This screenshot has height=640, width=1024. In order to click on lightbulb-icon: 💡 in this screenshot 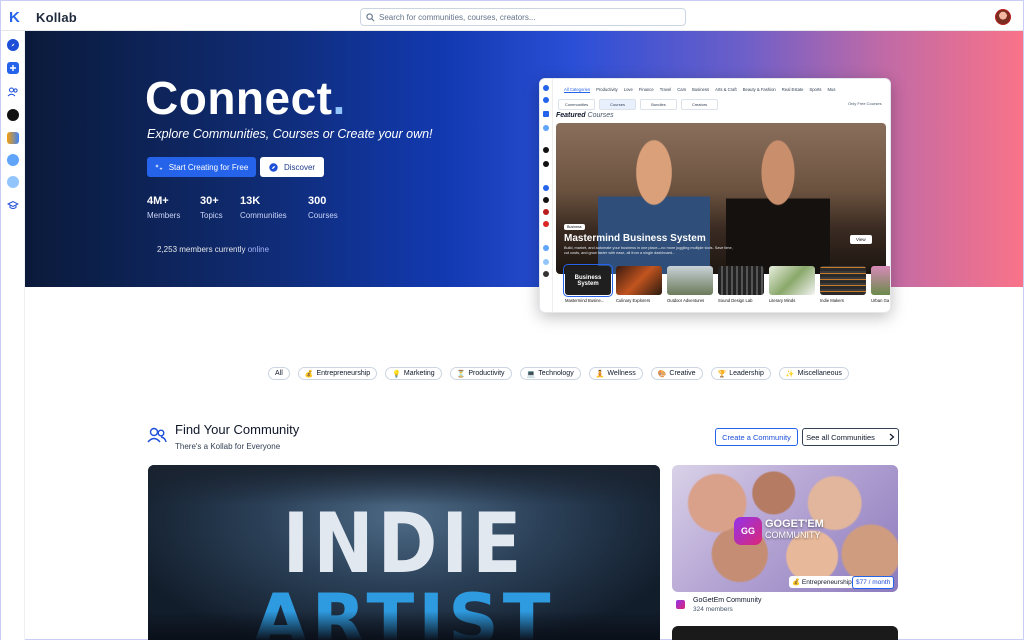, I will do `click(396, 374)`.